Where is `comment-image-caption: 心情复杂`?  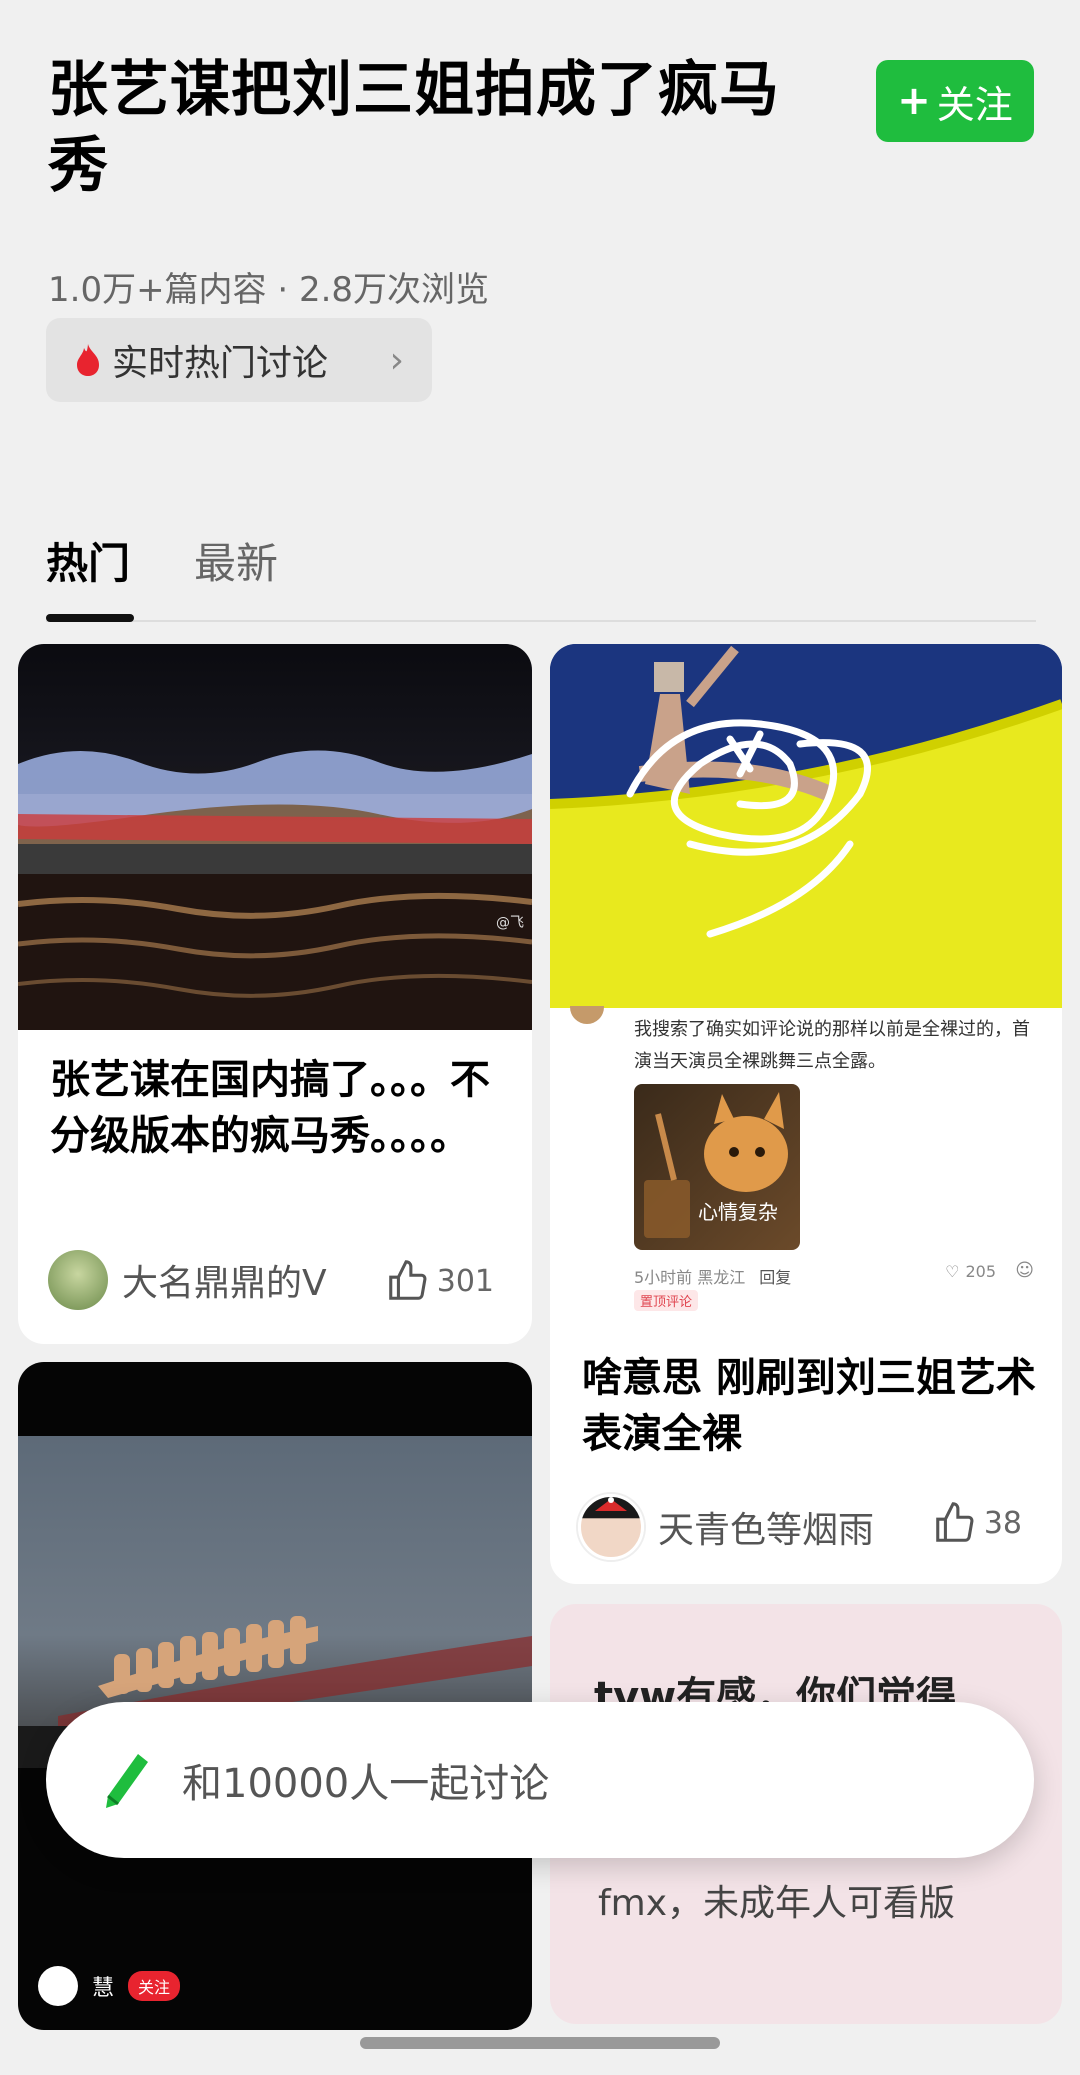
comment-image-caption: 心情复杂 is located at coordinates (738, 1212).